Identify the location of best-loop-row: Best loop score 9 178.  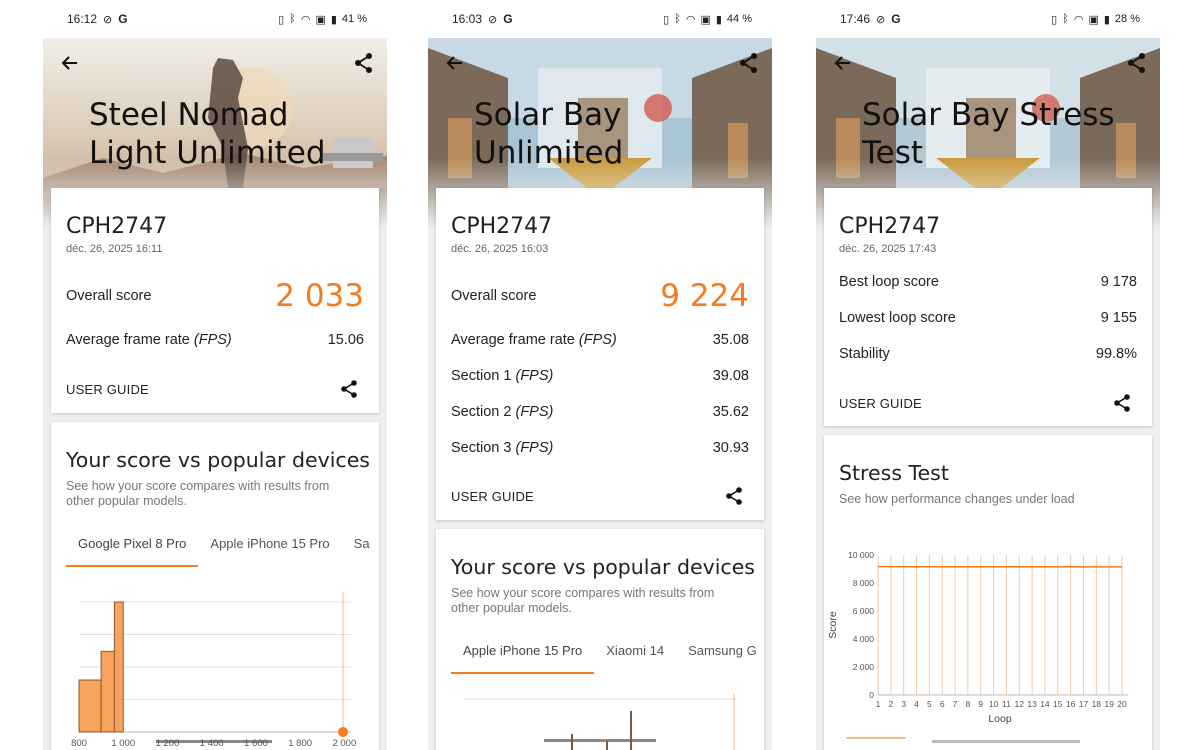
(988, 282).